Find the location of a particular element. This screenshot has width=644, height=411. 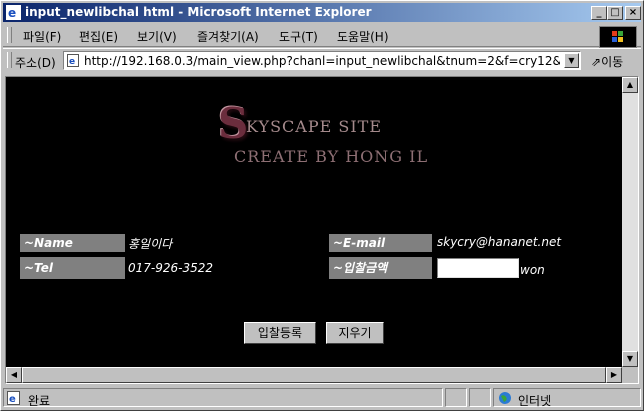

dropdown-arrow-icon: ▼ is located at coordinates (571, 60).